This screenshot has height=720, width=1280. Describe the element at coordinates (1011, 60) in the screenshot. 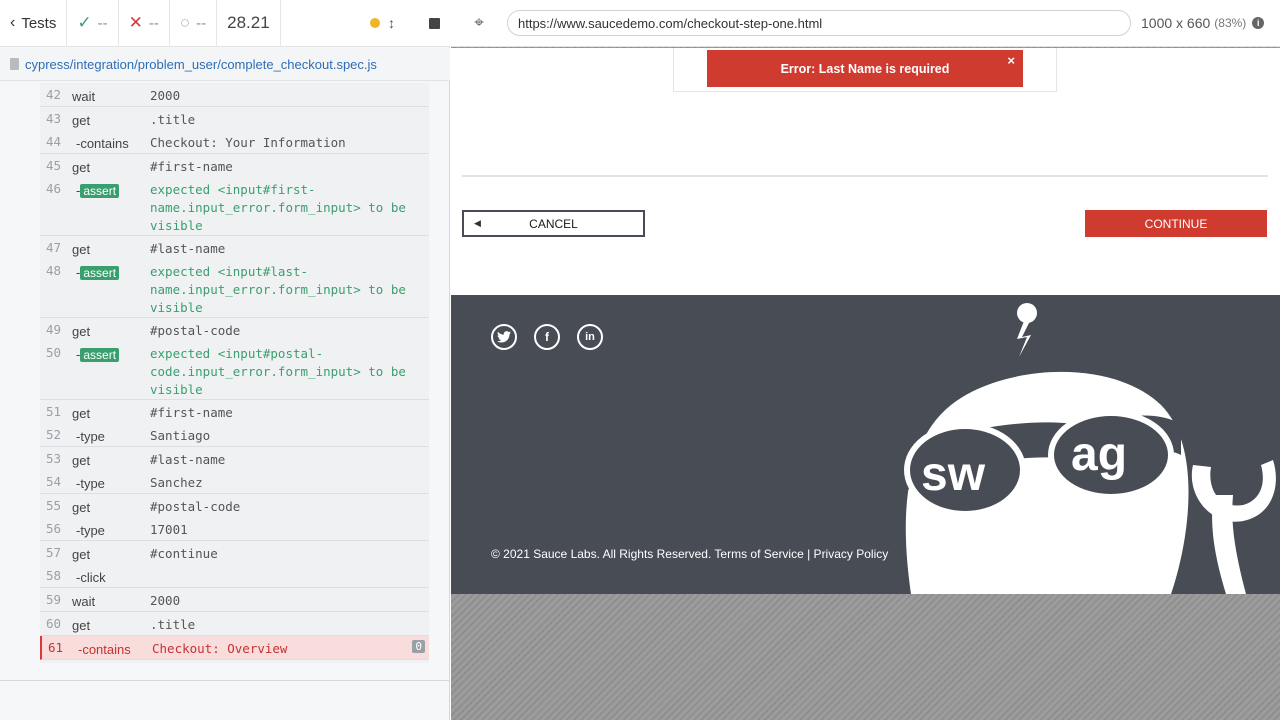

I see `close-icon: ×` at that location.